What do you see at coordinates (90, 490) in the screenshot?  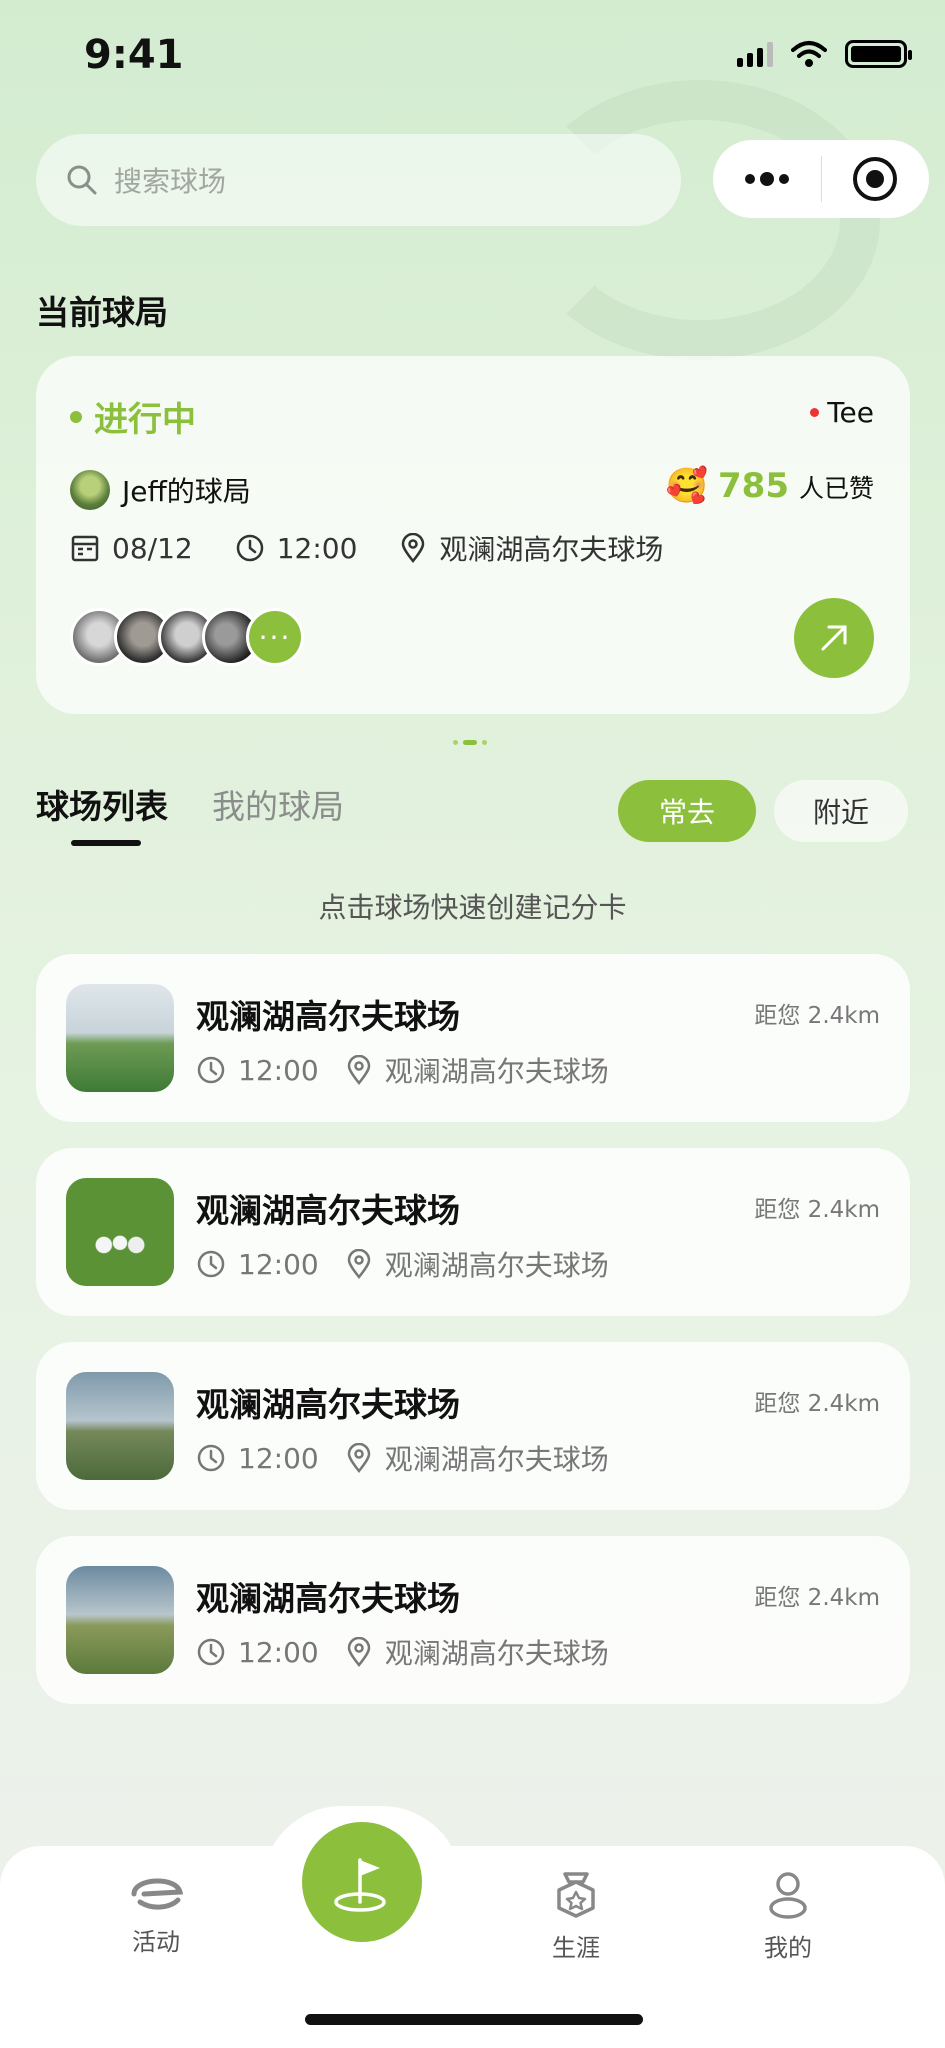 I see `owner-avatar` at bounding box center [90, 490].